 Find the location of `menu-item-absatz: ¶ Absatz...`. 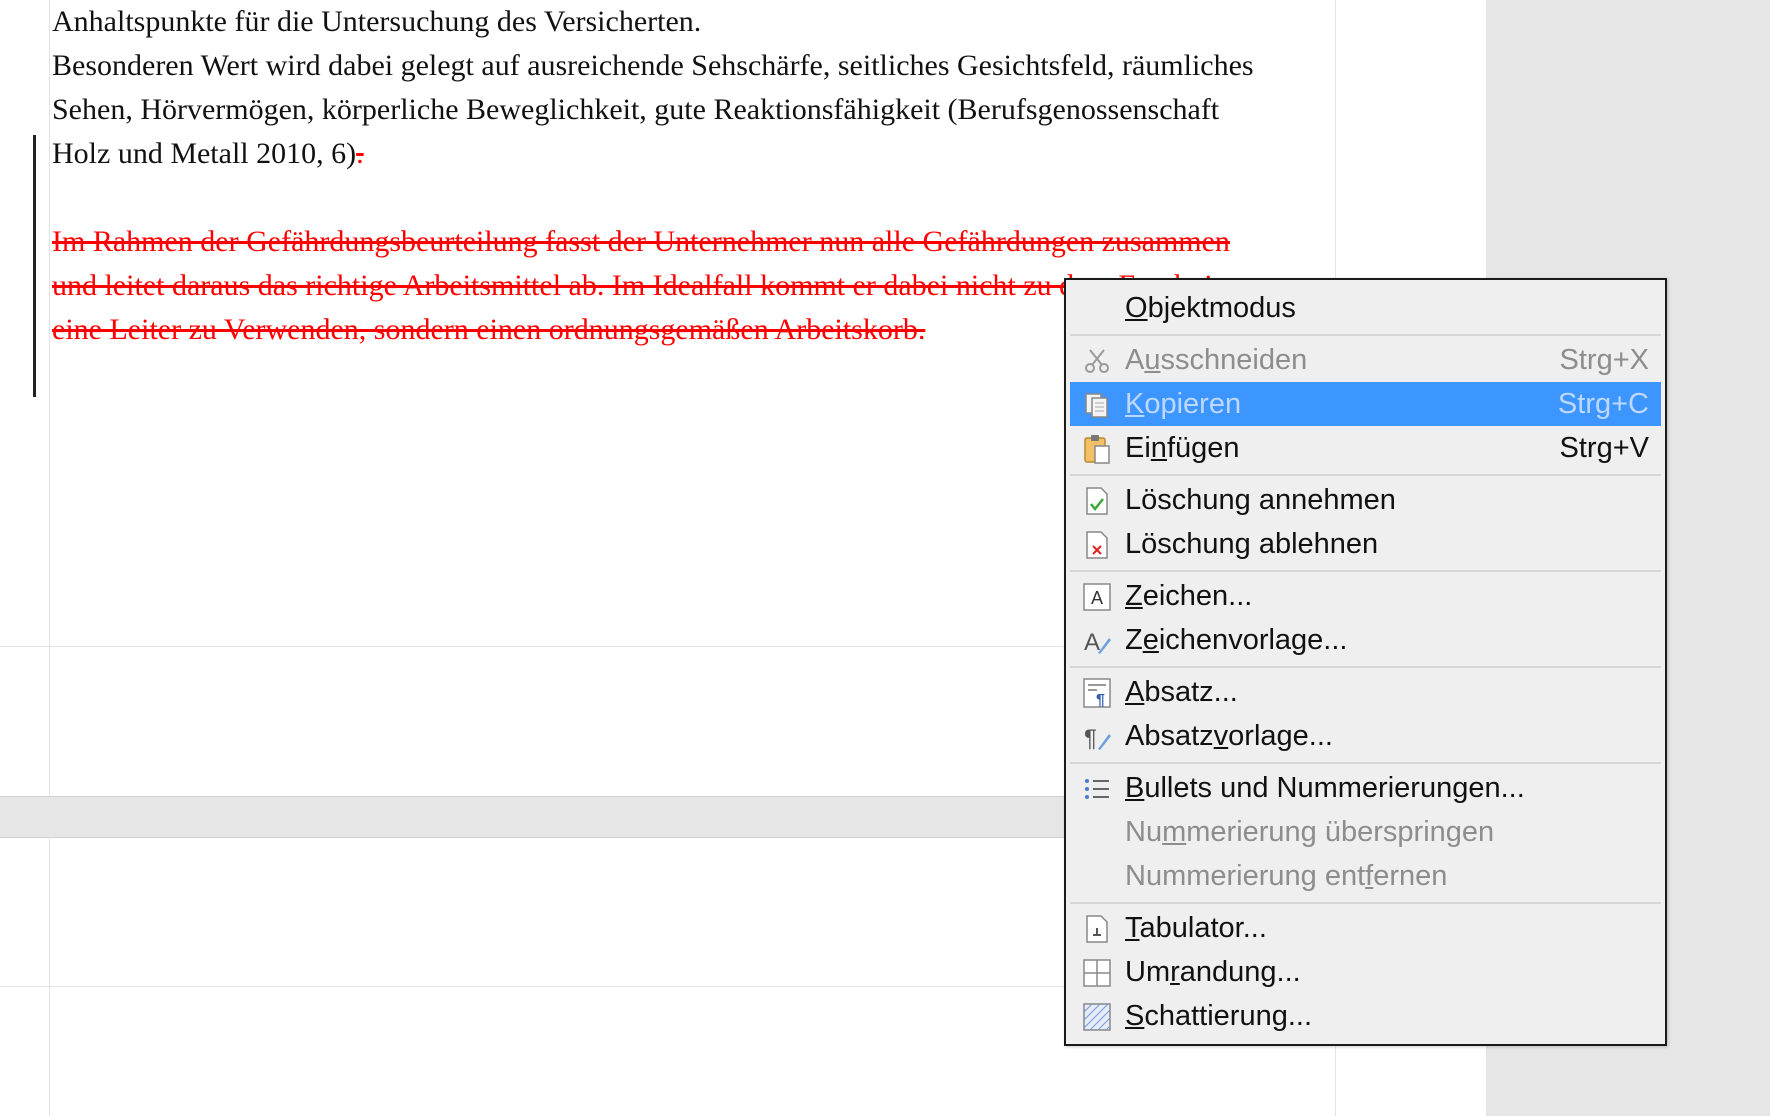

menu-item-absatz: ¶ Absatz... is located at coordinates (1365, 692).